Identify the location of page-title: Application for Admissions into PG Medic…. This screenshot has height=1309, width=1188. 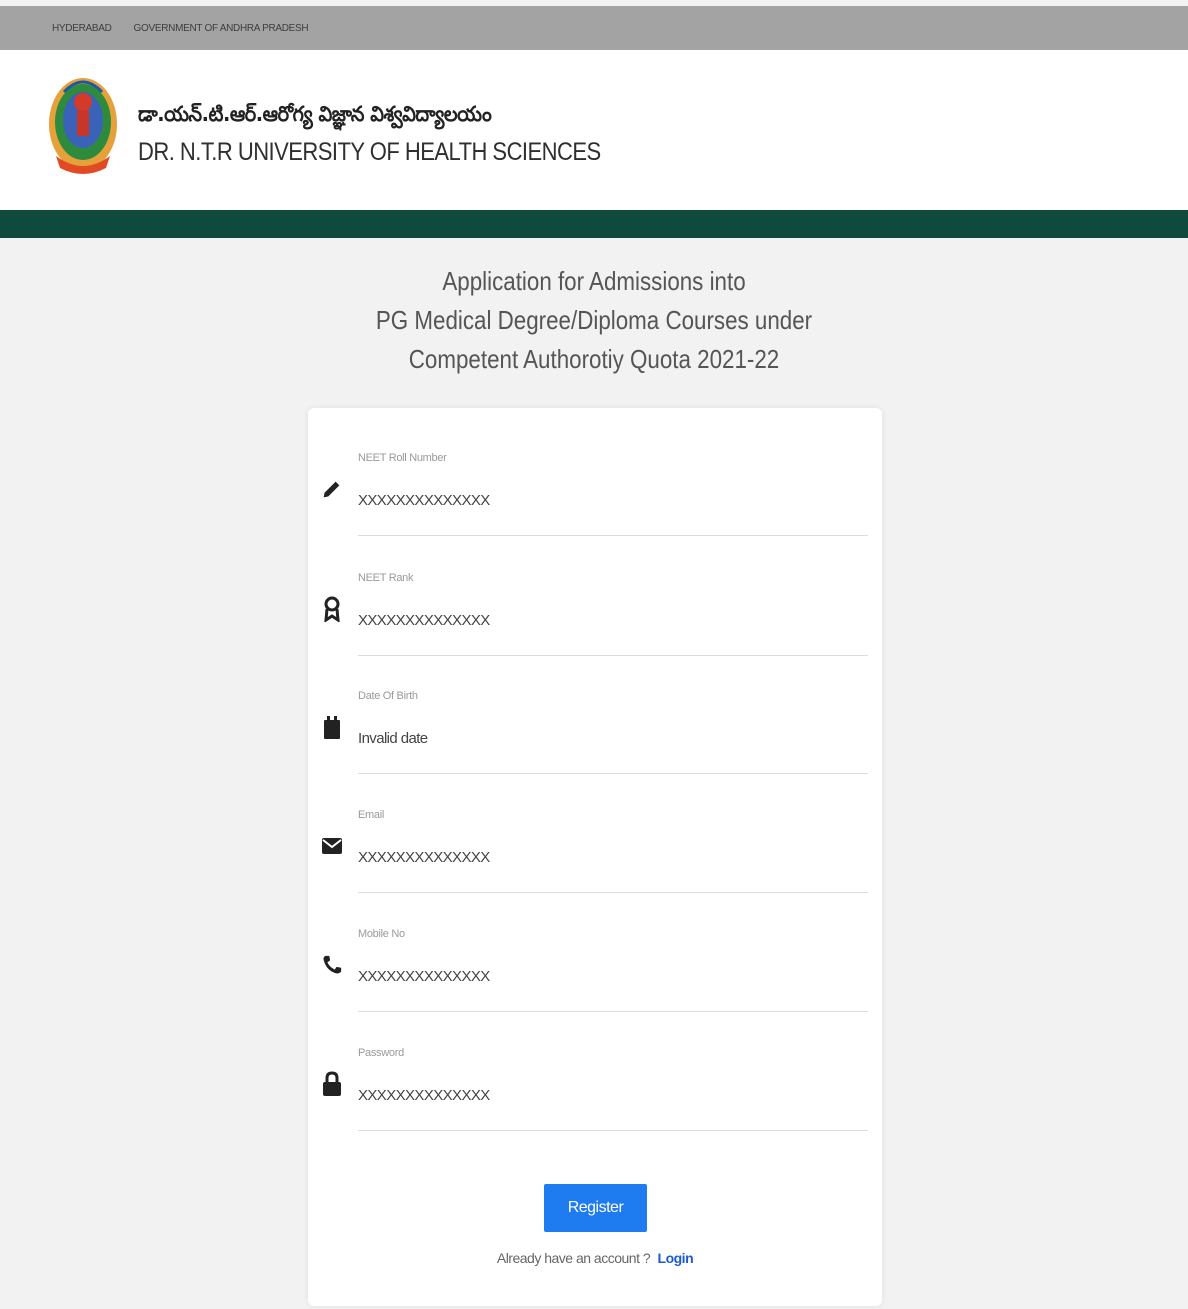
(594, 320).